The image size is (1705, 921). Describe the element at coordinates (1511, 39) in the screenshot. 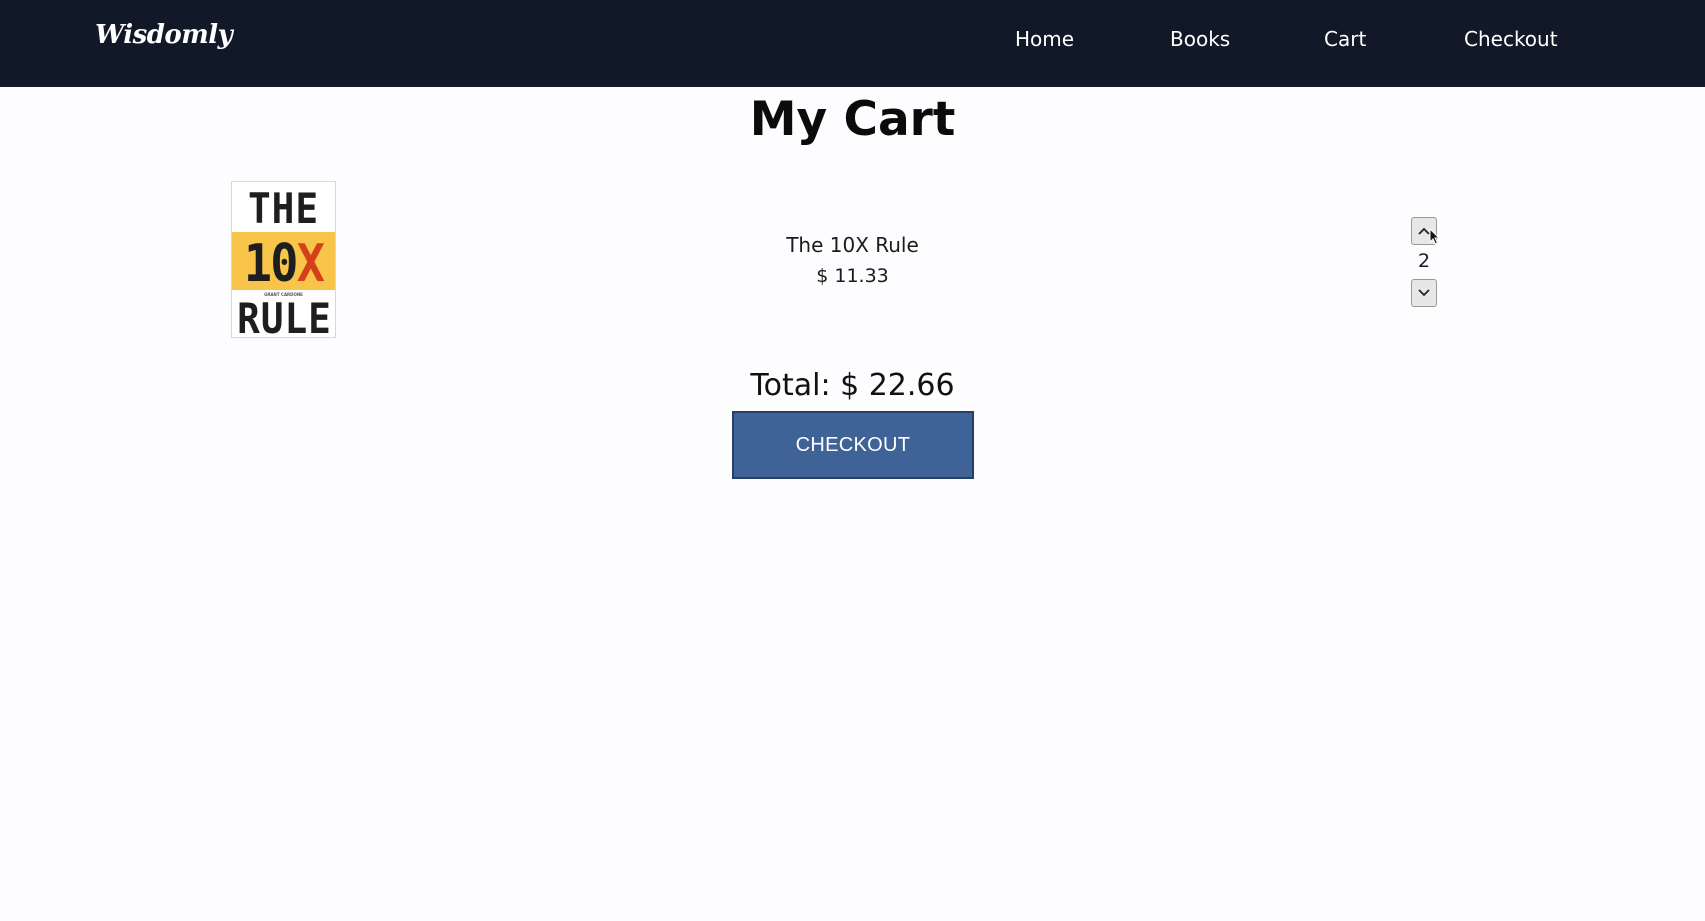

I see `nav-checkout-link: Checkout` at that location.